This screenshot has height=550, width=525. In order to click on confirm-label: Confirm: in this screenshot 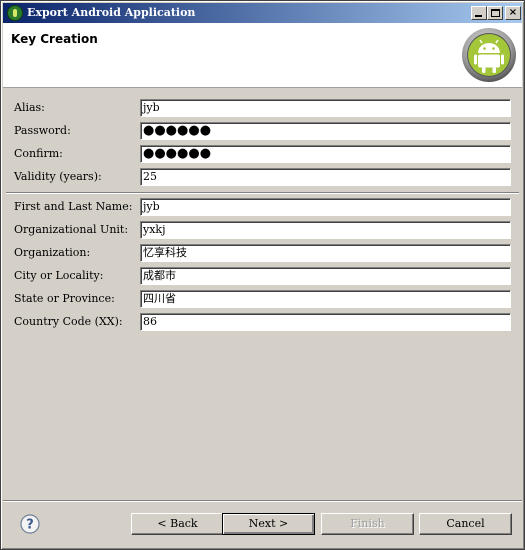, I will do `click(38, 153)`.